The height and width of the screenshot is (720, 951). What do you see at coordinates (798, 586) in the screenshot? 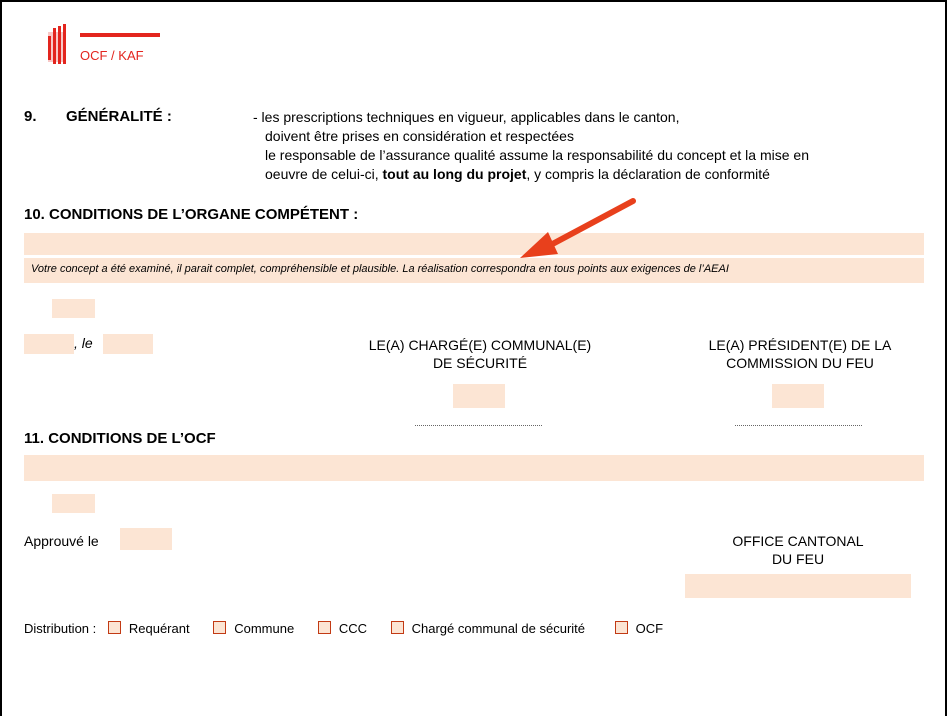
I see `office-signature-field` at bounding box center [798, 586].